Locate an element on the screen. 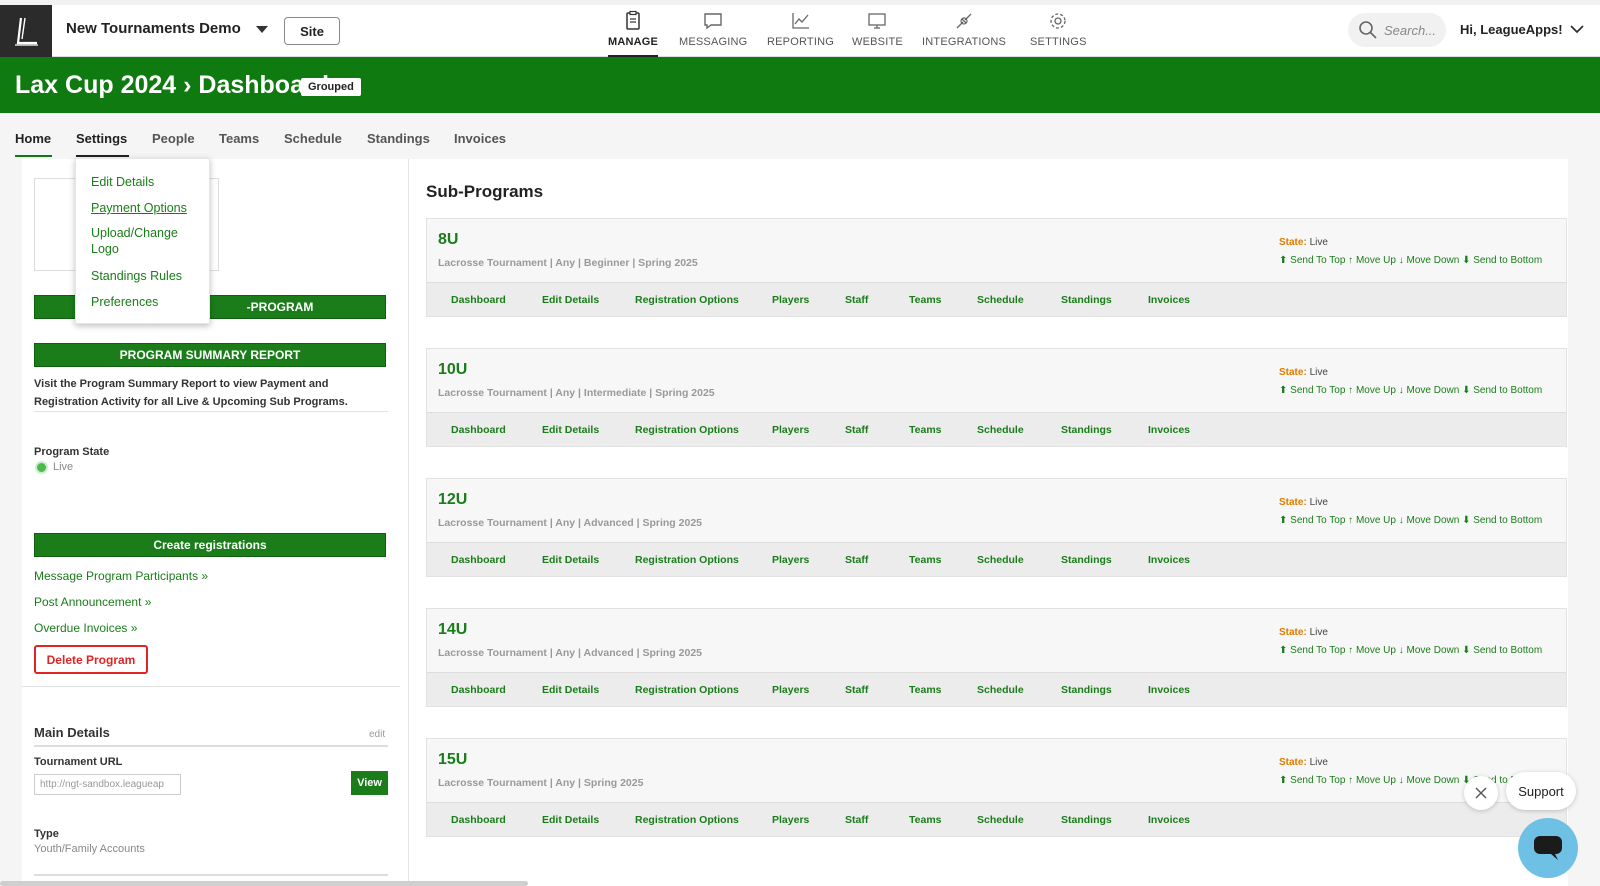  tab-teams: Teams is located at coordinates (239, 138).